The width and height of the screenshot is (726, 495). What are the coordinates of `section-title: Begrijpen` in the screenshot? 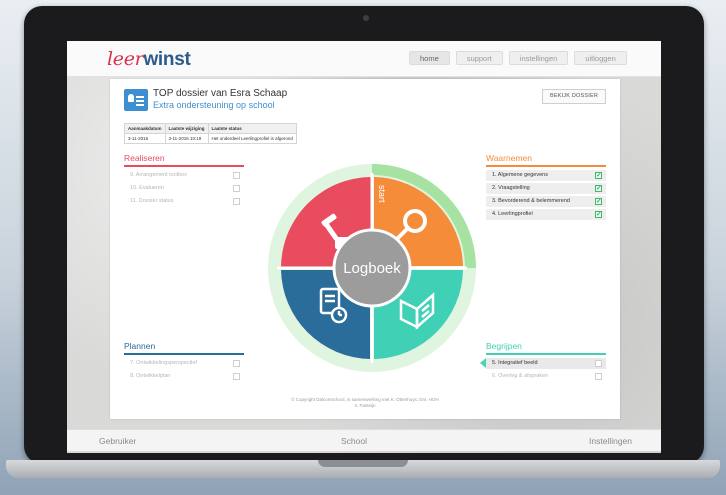 It's located at (546, 348).